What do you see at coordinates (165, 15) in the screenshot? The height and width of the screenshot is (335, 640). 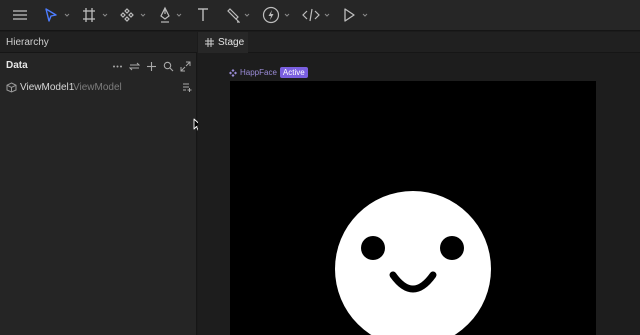 I see `pen-icon` at bounding box center [165, 15].